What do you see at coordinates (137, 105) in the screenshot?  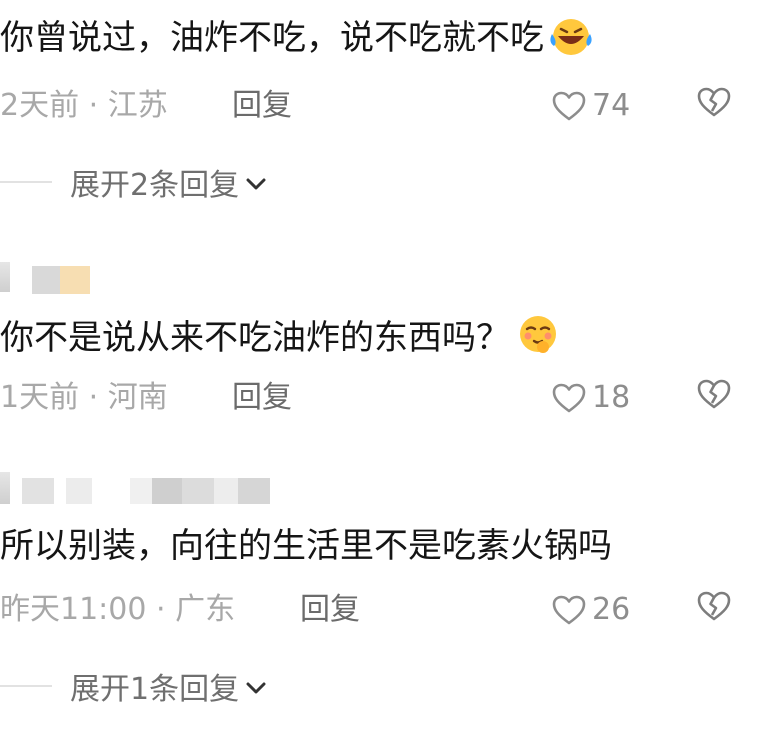 I see `location: 江苏` at bounding box center [137, 105].